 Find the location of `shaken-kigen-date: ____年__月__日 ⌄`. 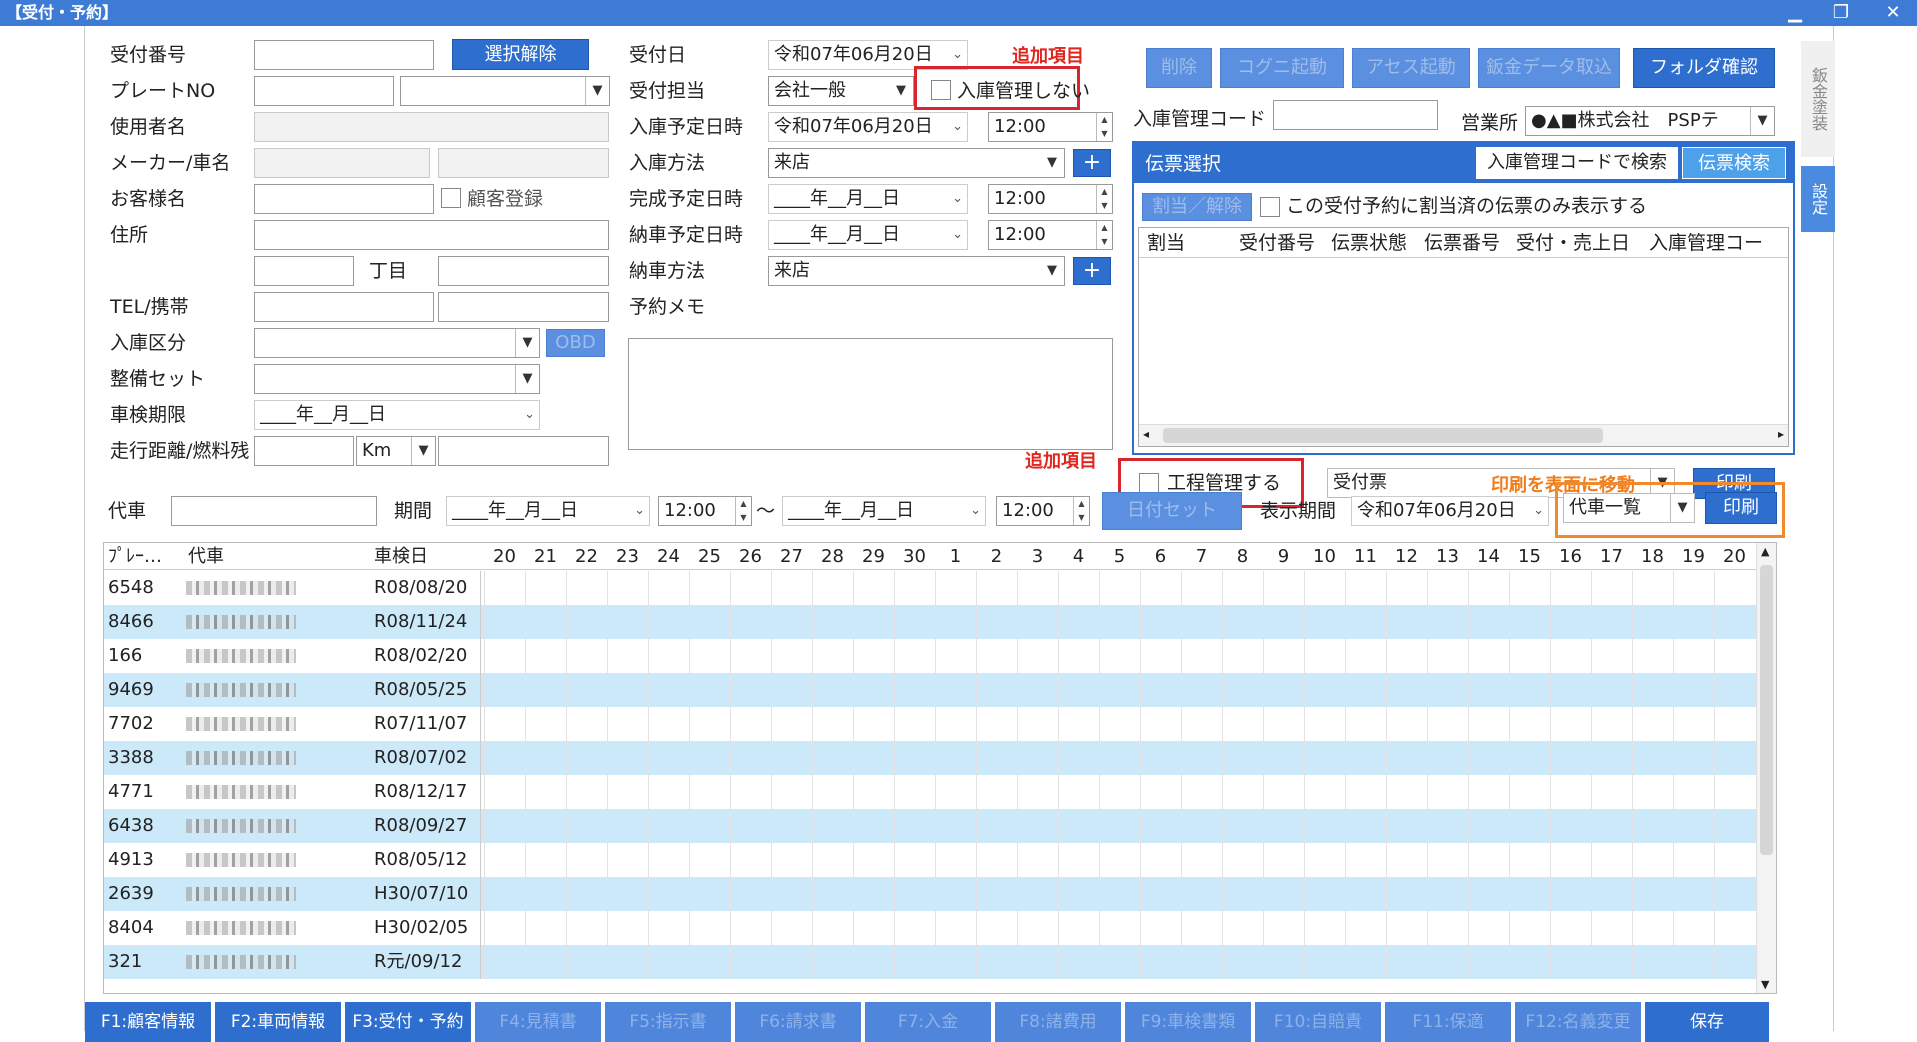

shaken-kigen-date: ____年__月__日 ⌄ is located at coordinates (397, 415).